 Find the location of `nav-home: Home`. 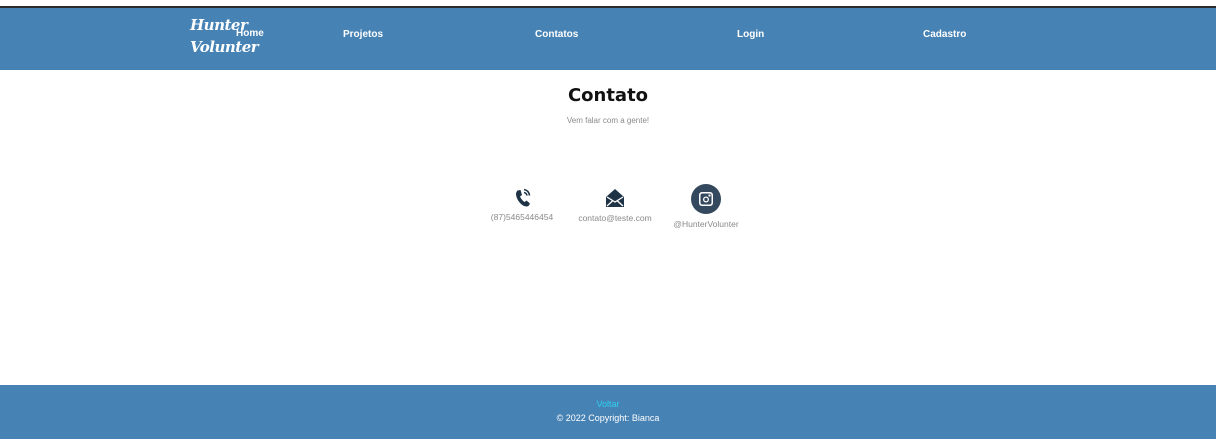

nav-home: Home is located at coordinates (250, 33).